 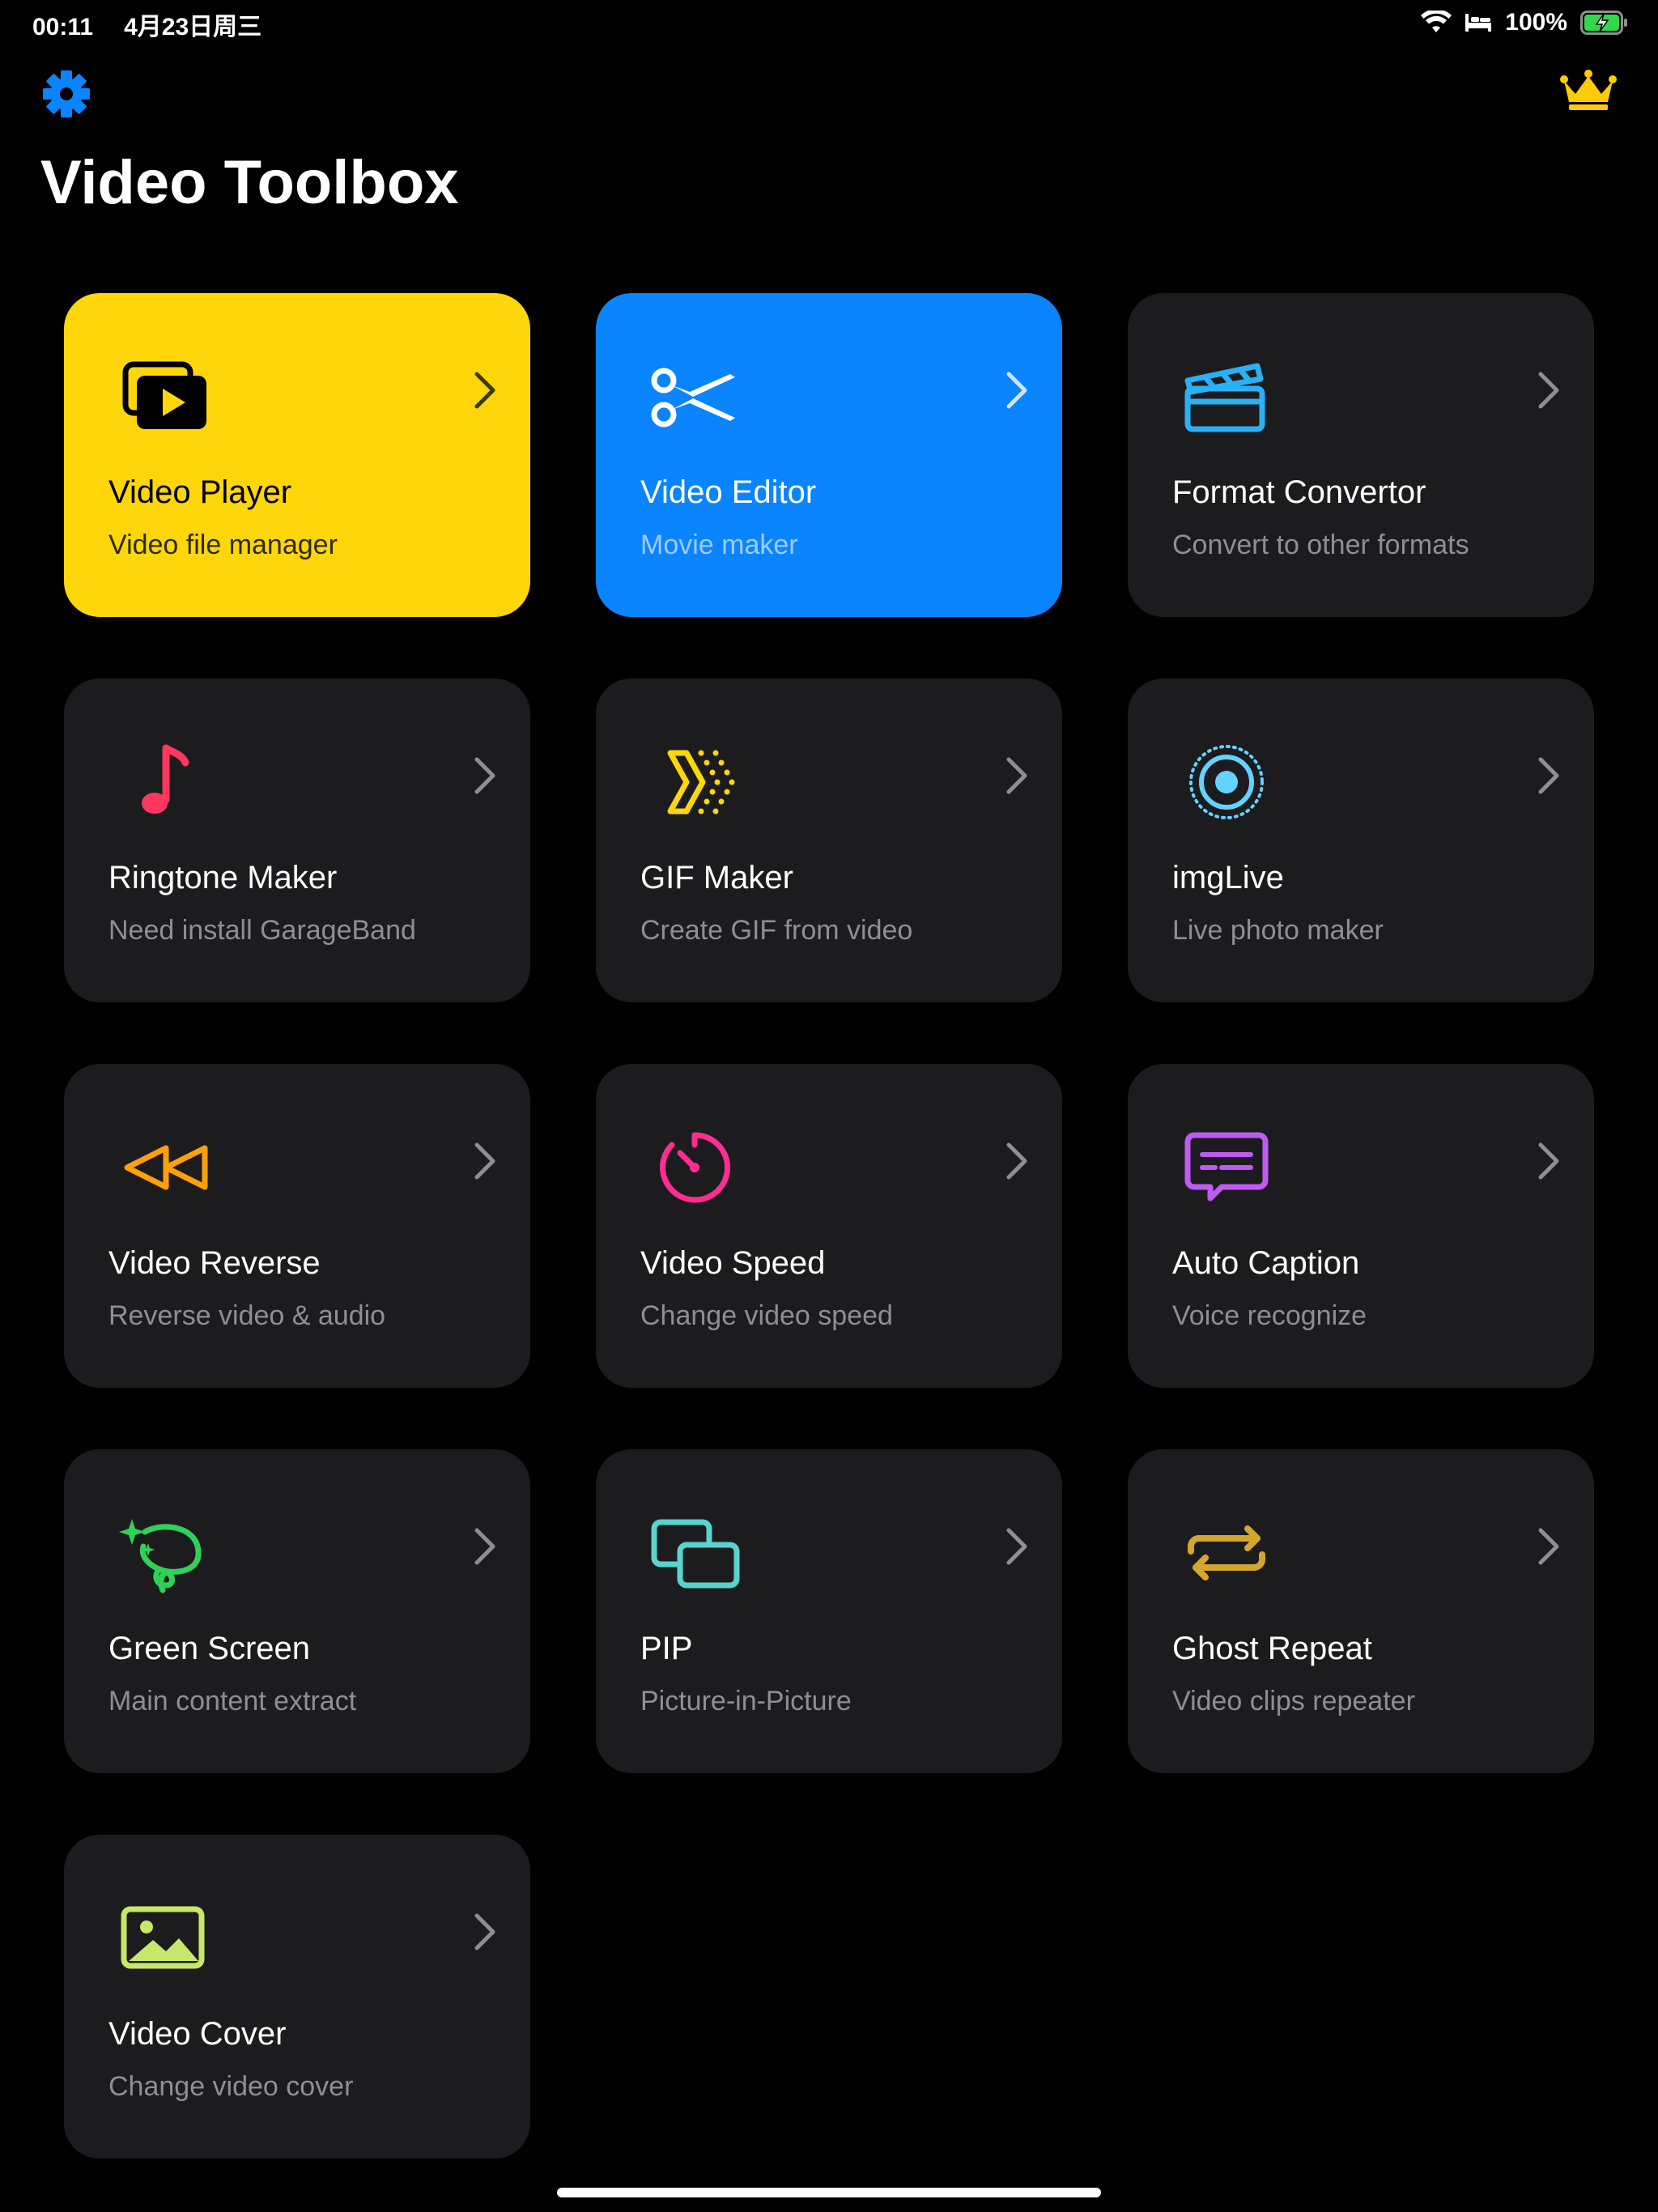 I want to click on settings-button, so click(x=66, y=94).